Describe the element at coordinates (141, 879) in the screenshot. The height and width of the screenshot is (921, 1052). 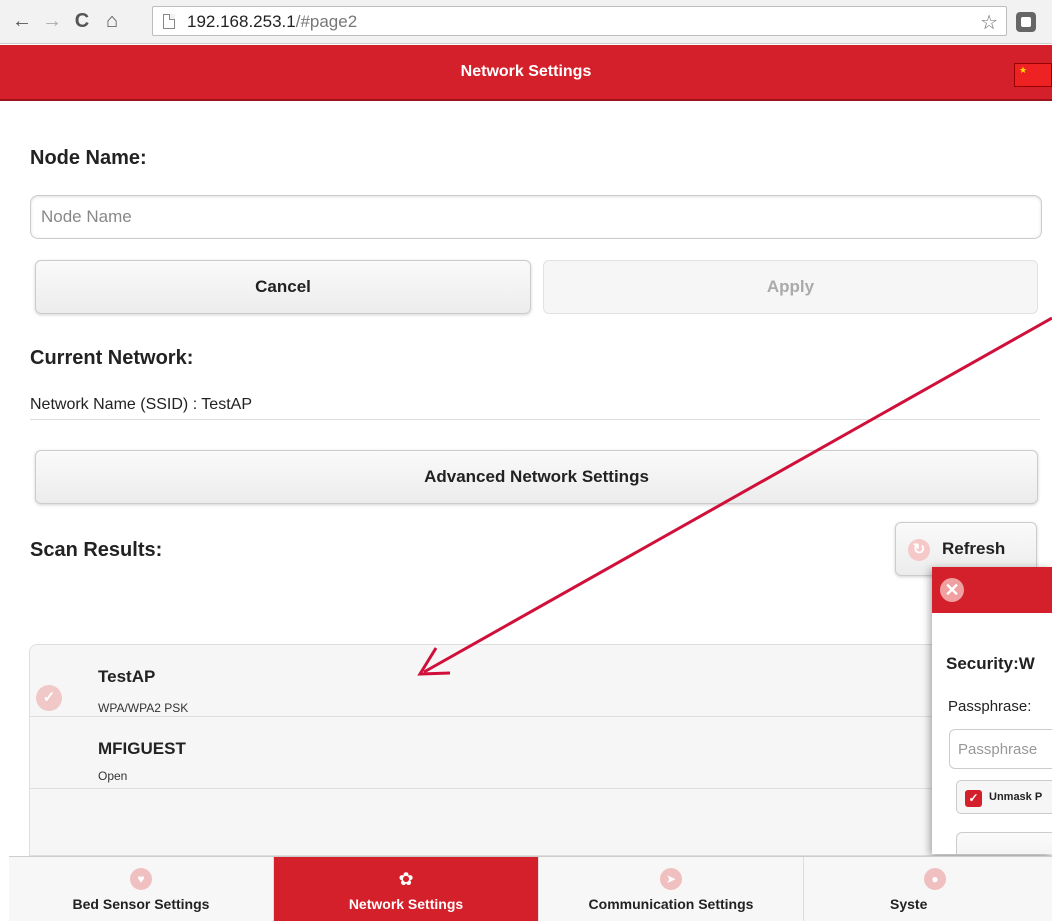
I see `heart-icon: ♥` at that location.